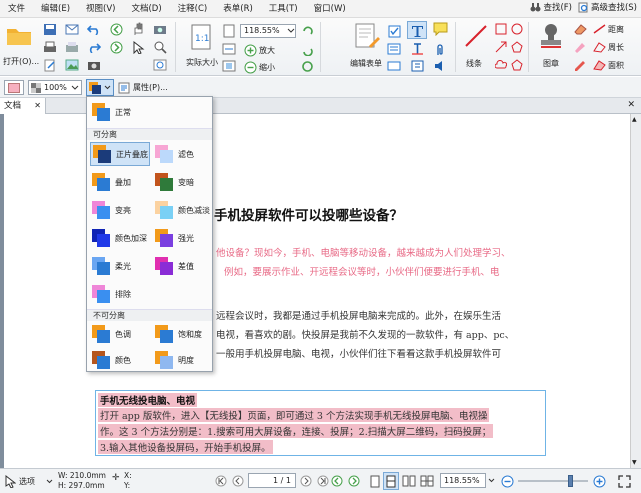  Describe the element at coordinates (616, 65) in the screenshot. I see `area-label: 面积` at that location.